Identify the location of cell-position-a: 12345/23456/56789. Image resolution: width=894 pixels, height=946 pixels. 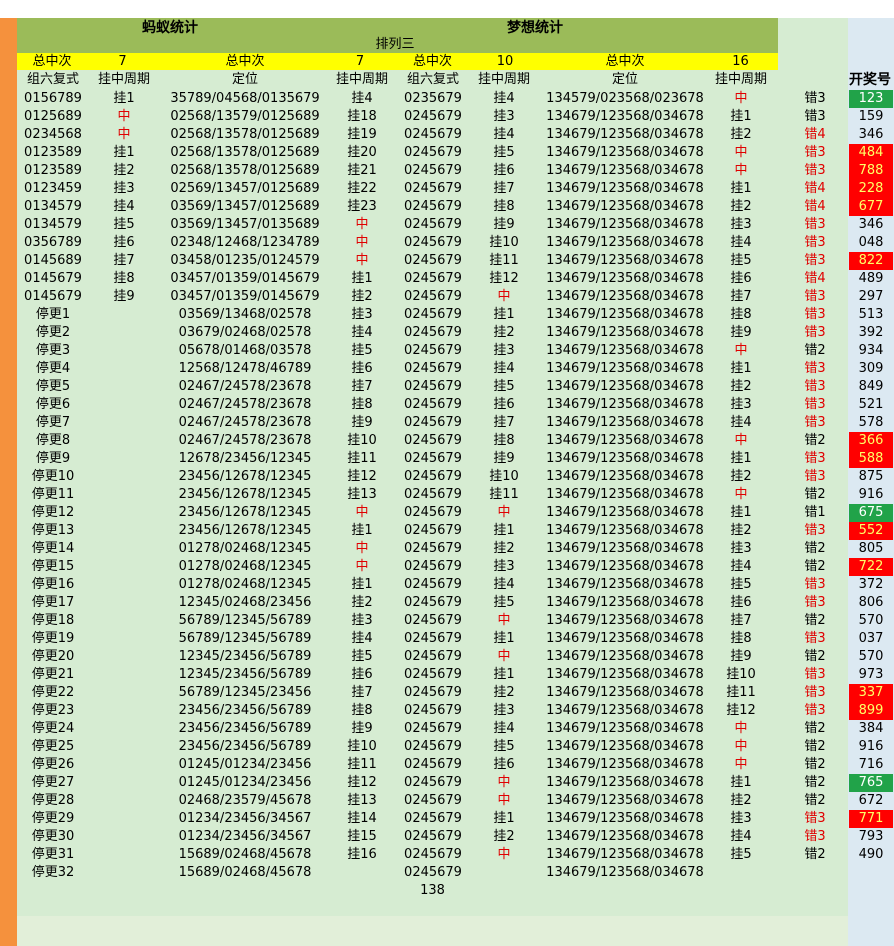
(245, 674).